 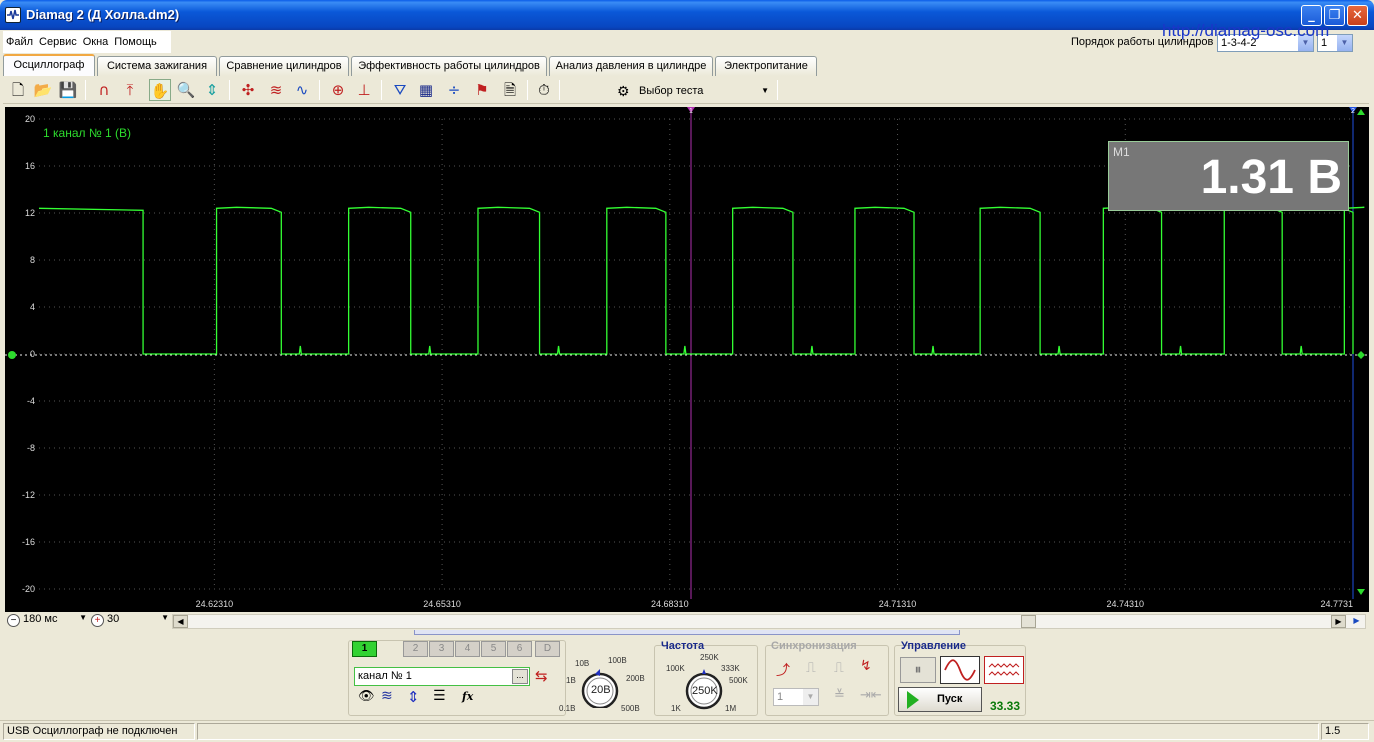 What do you see at coordinates (467, 649) in the screenshot?
I see `channel-4-button: 4` at bounding box center [467, 649].